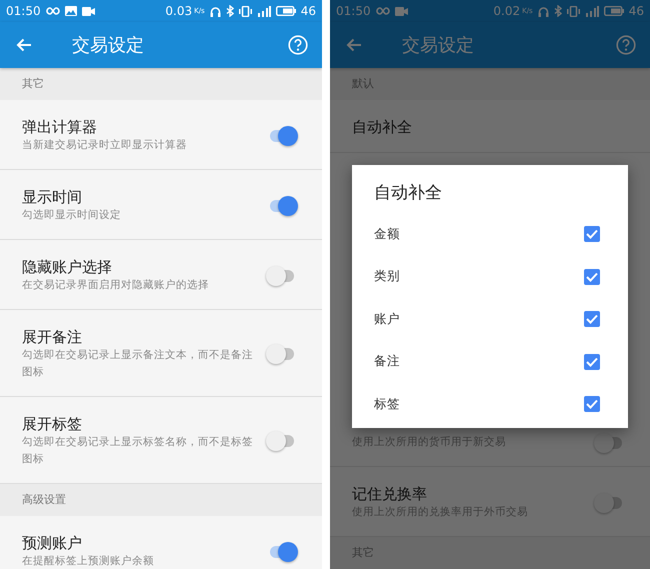 The width and height of the screenshot is (650, 569). Describe the element at coordinates (52, 197) in the screenshot. I see `setting-title: 显示时间` at that location.